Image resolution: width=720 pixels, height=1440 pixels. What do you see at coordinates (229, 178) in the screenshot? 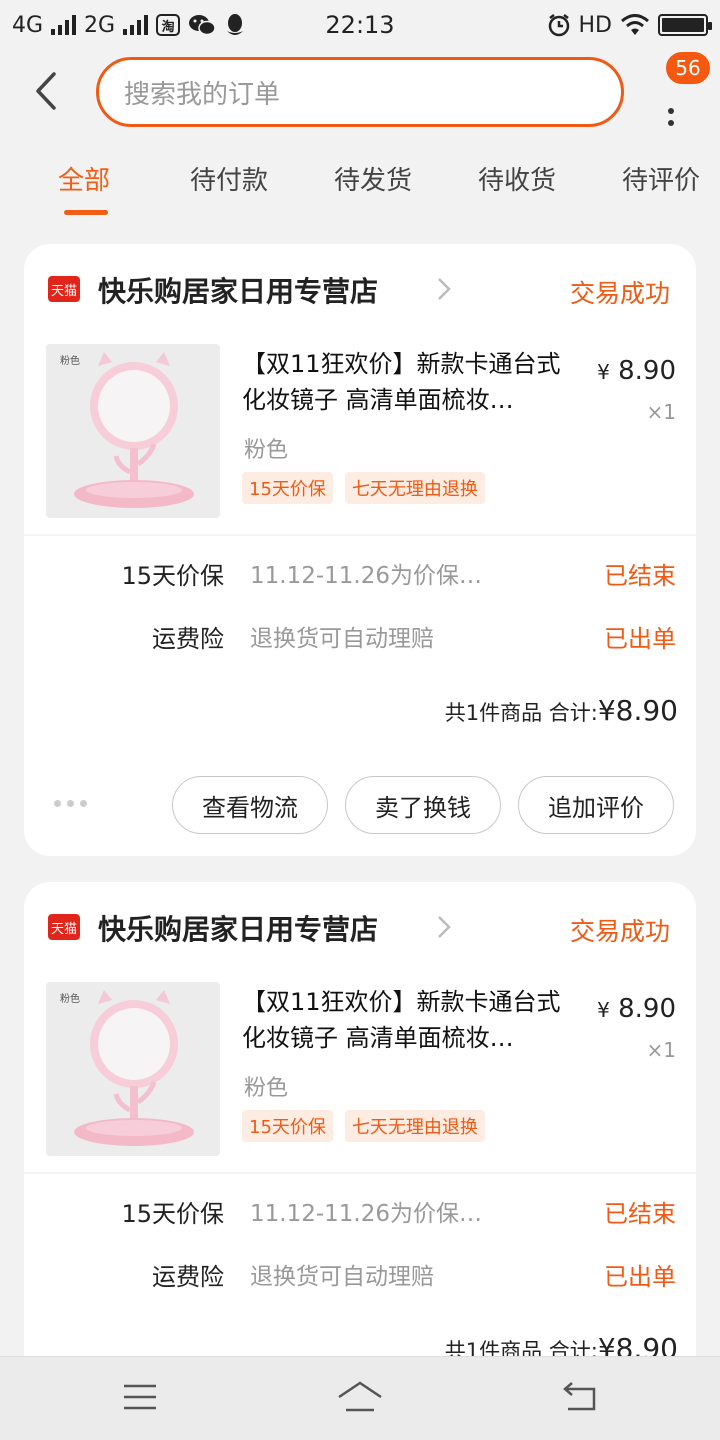
I see `tab-pending-payment: 待付款` at bounding box center [229, 178].